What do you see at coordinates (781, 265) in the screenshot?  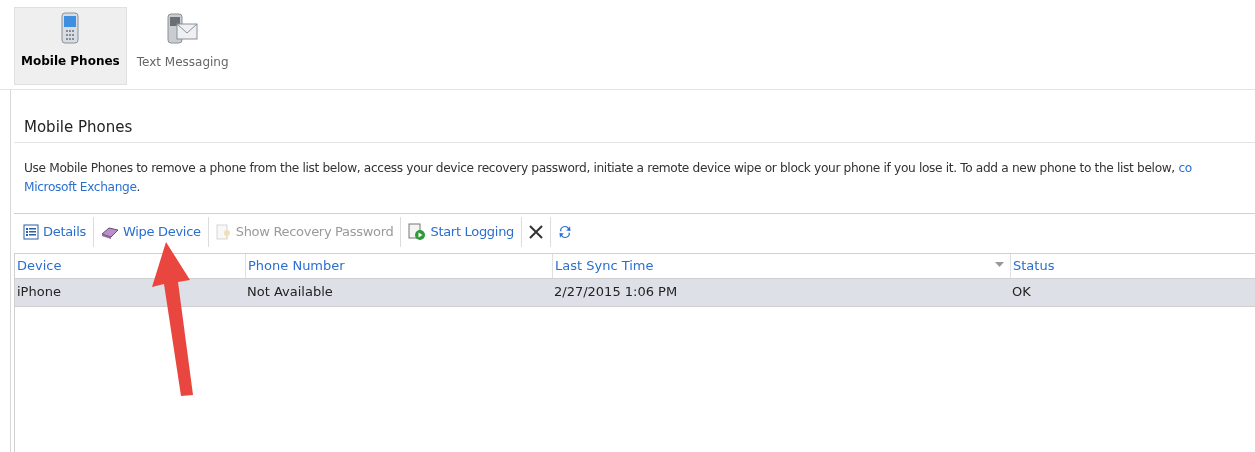 I see `column-header: Last Sync Time` at bounding box center [781, 265].